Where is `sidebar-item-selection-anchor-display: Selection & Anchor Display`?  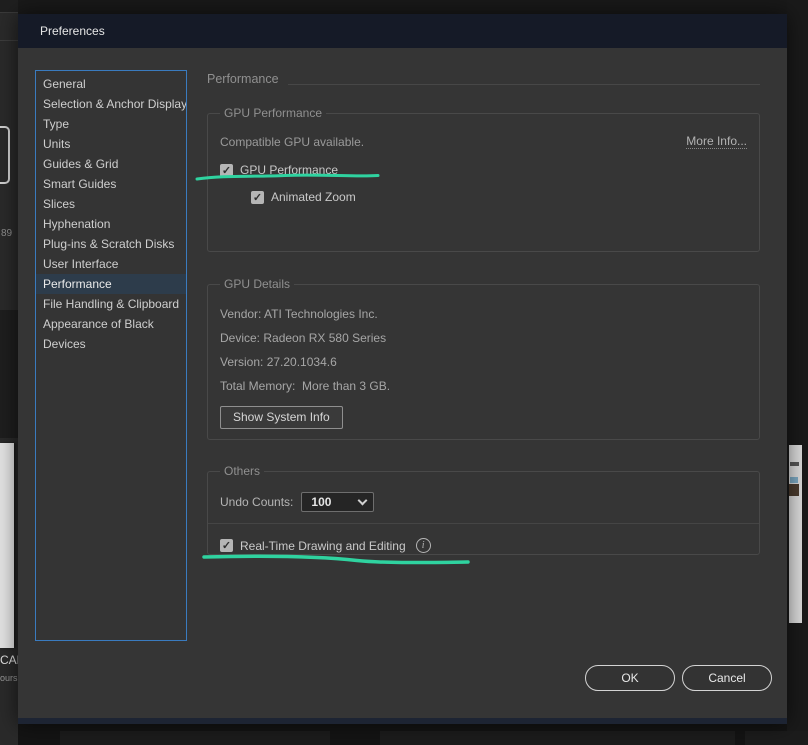 sidebar-item-selection-anchor-display: Selection & Anchor Display is located at coordinates (111, 104).